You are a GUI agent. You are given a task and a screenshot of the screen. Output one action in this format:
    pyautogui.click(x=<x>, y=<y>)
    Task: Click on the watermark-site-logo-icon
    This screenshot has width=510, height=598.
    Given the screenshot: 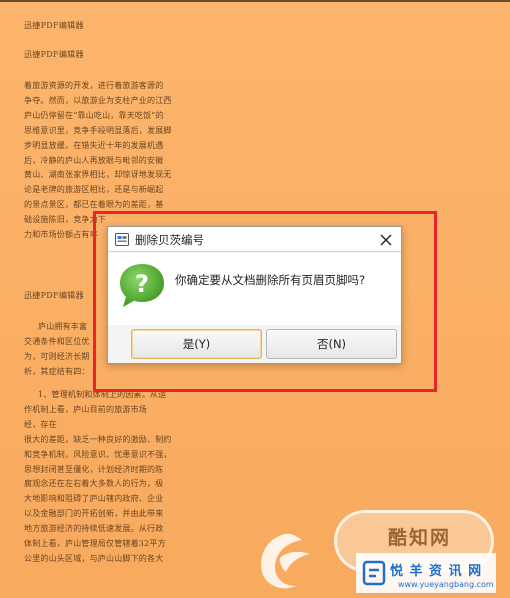 What is the action you would take?
    pyautogui.click(x=374, y=573)
    